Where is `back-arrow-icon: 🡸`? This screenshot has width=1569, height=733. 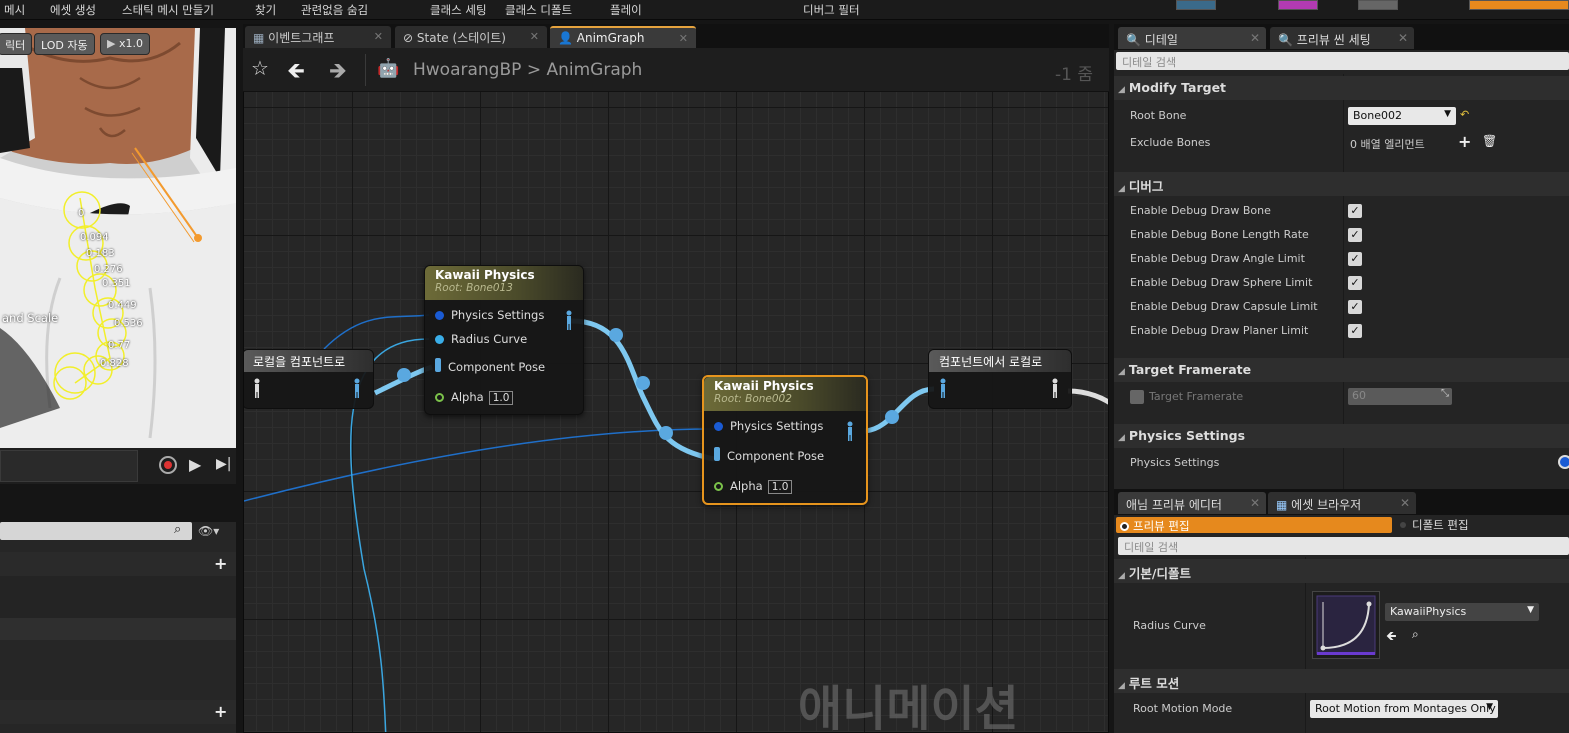 back-arrow-icon: 🡸 is located at coordinates (296, 73).